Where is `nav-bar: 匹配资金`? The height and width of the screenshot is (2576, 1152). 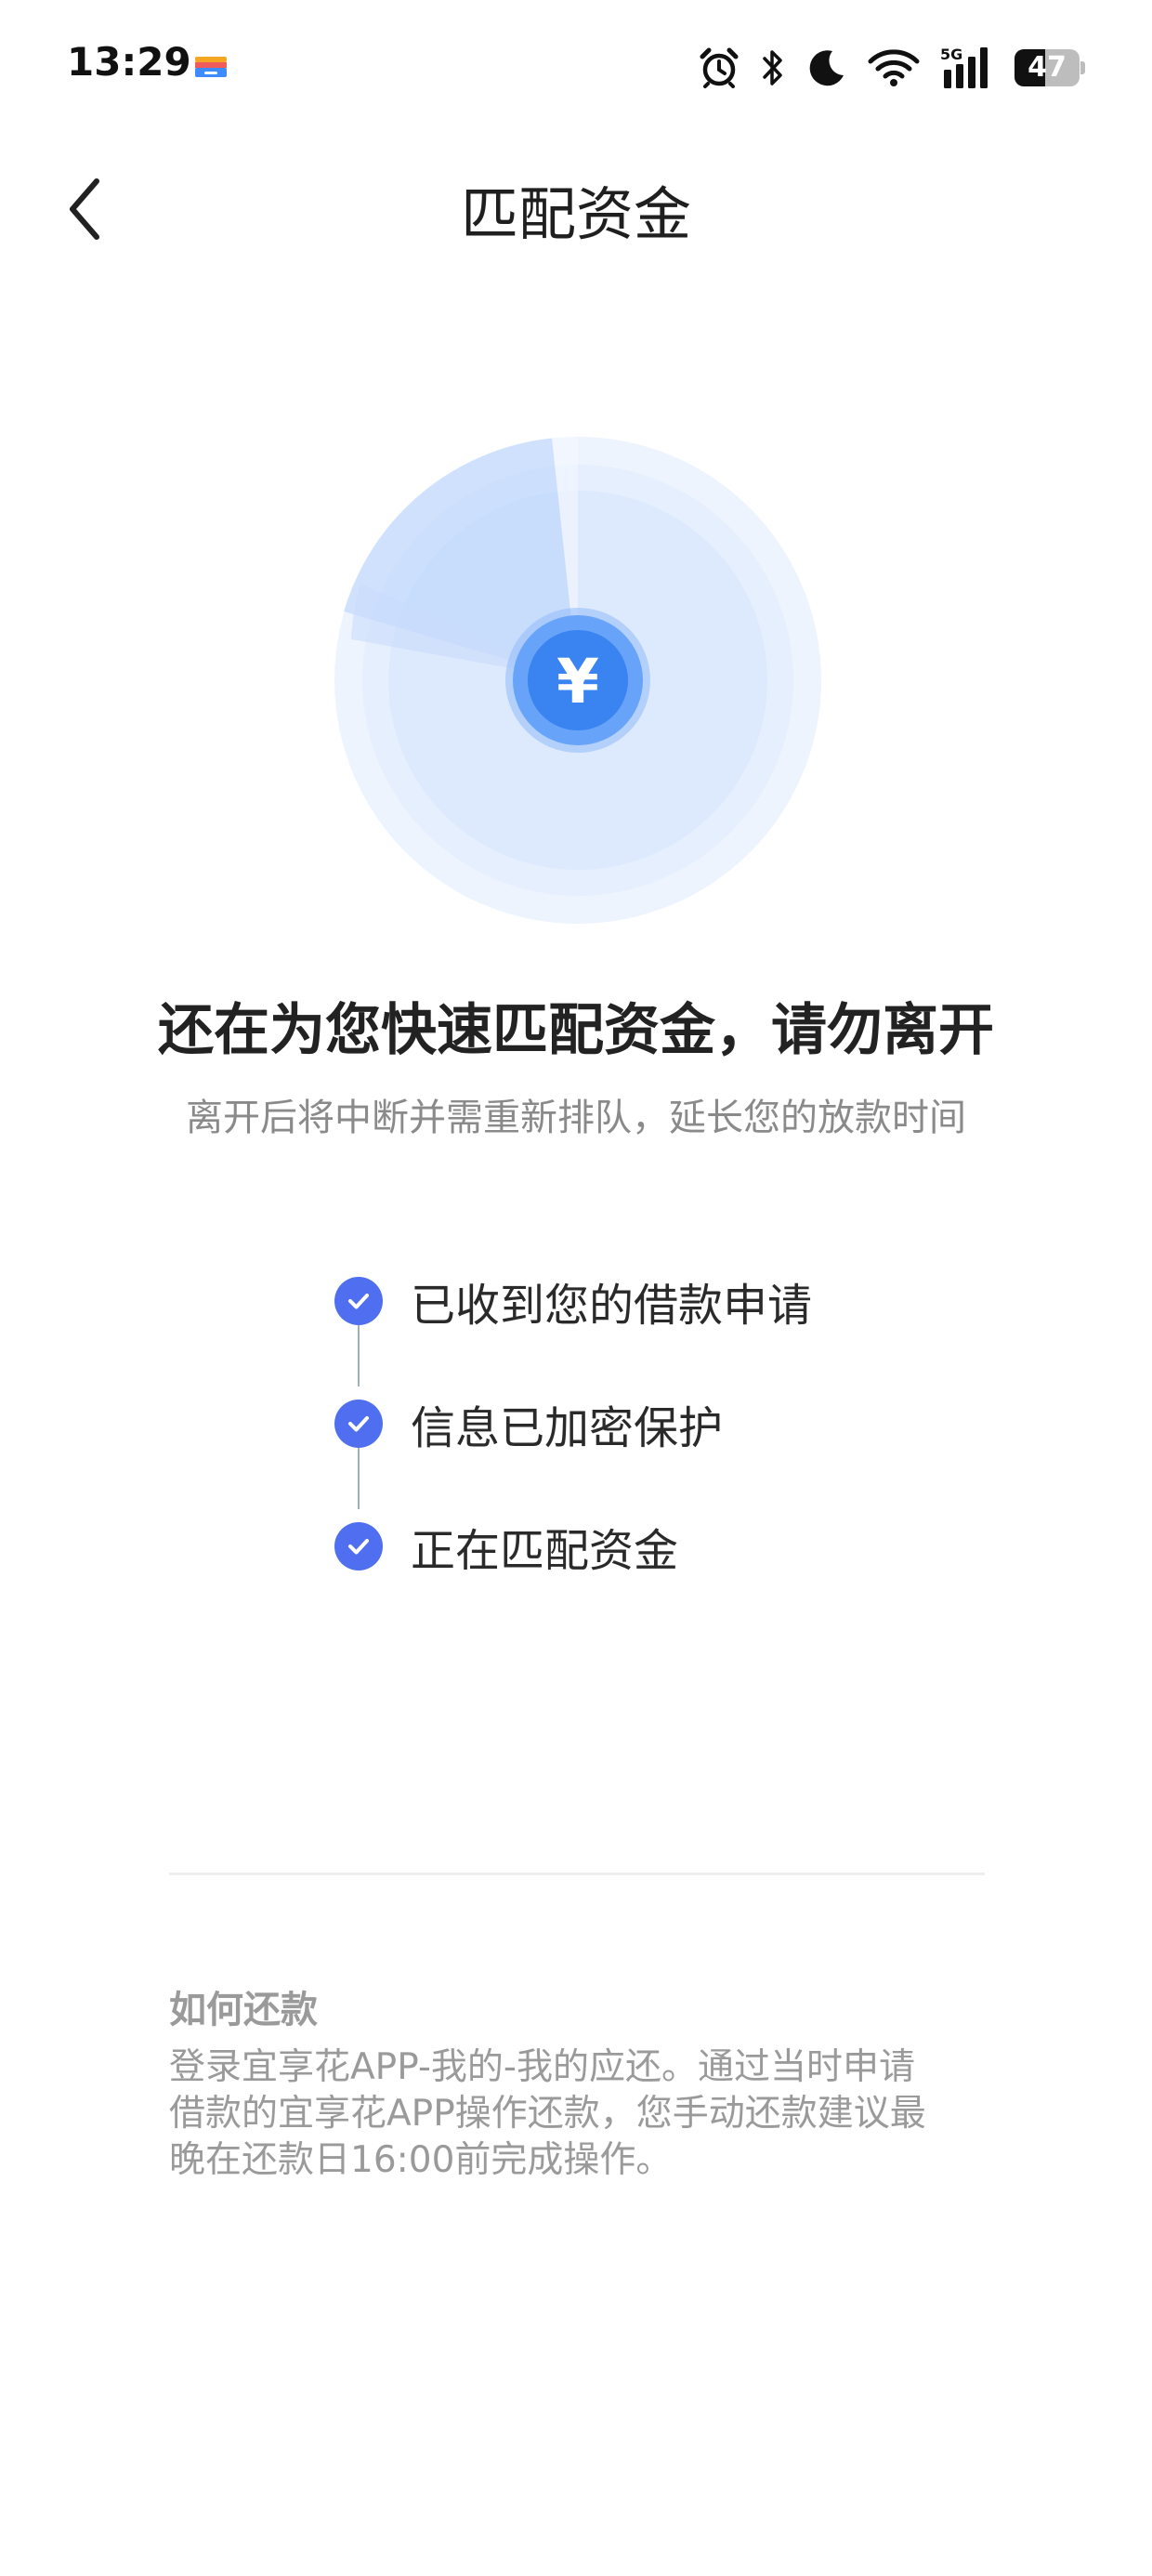 nav-bar: 匹配资金 is located at coordinates (576, 209).